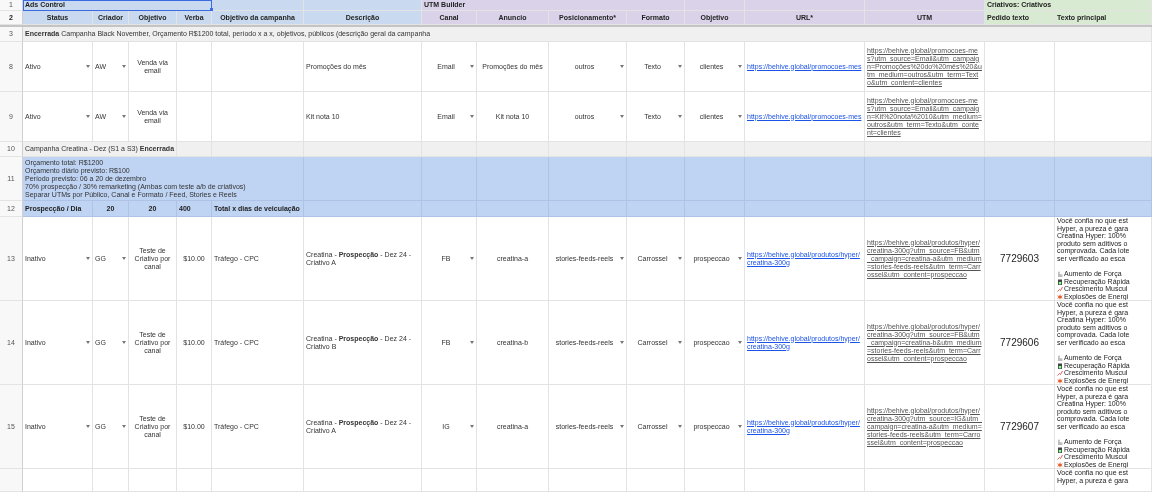 The height and width of the screenshot is (492, 1152). I want to click on table-cell: 7729603, so click(1020, 259).